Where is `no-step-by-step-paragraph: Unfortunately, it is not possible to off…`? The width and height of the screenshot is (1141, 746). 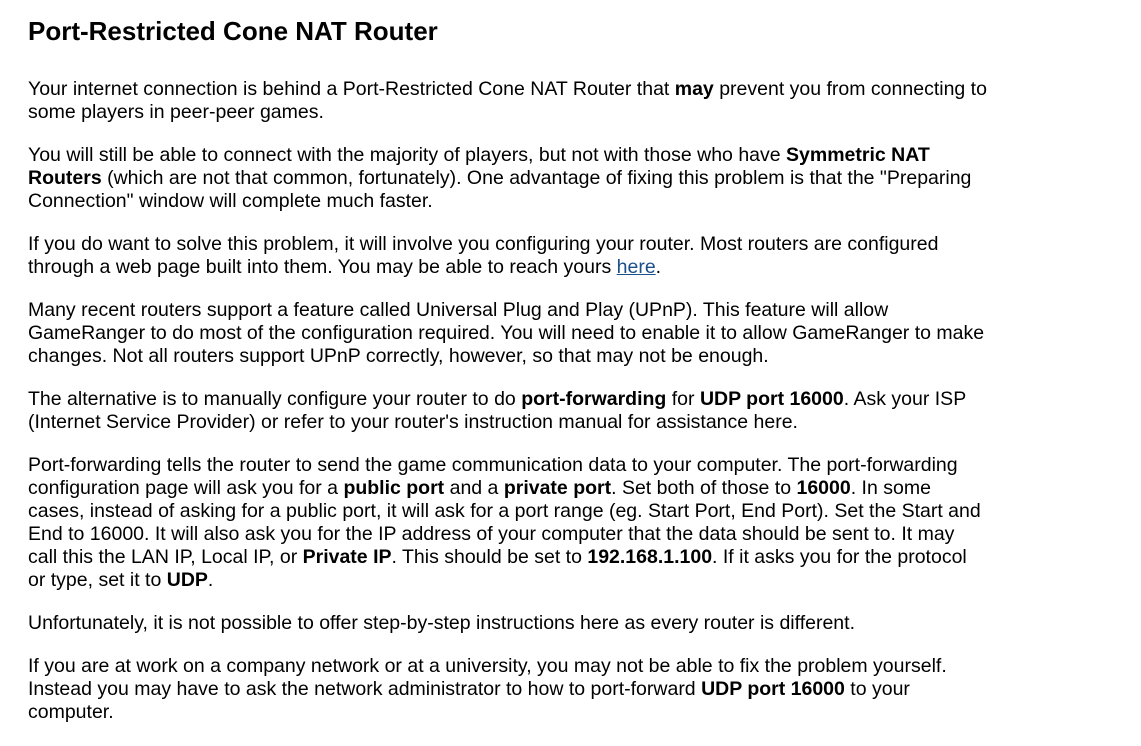 no-step-by-step-paragraph: Unfortunately, it is not possible to off… is located at coordinates (441, 623).